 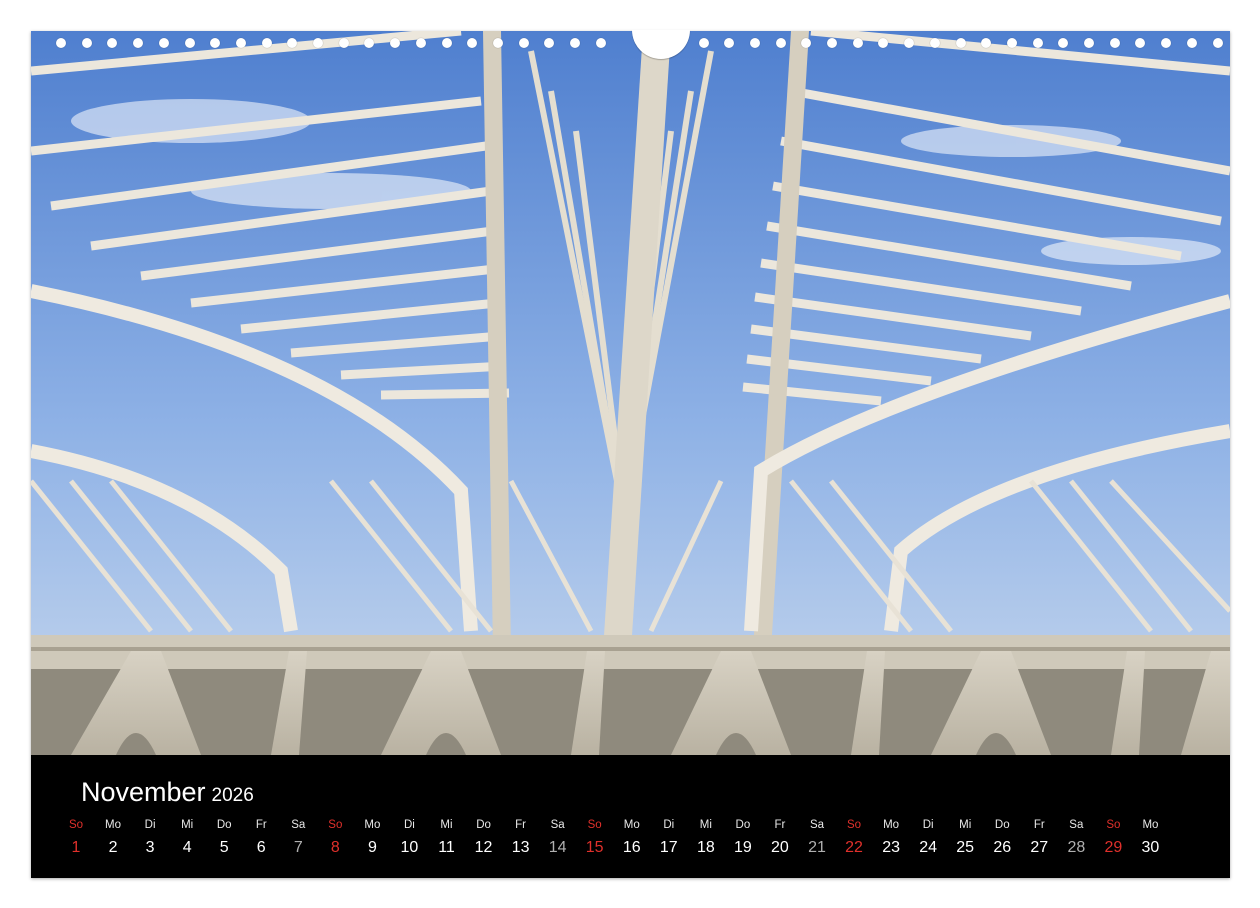 I want to click on spiral-binding, so click(x=630, y=44).